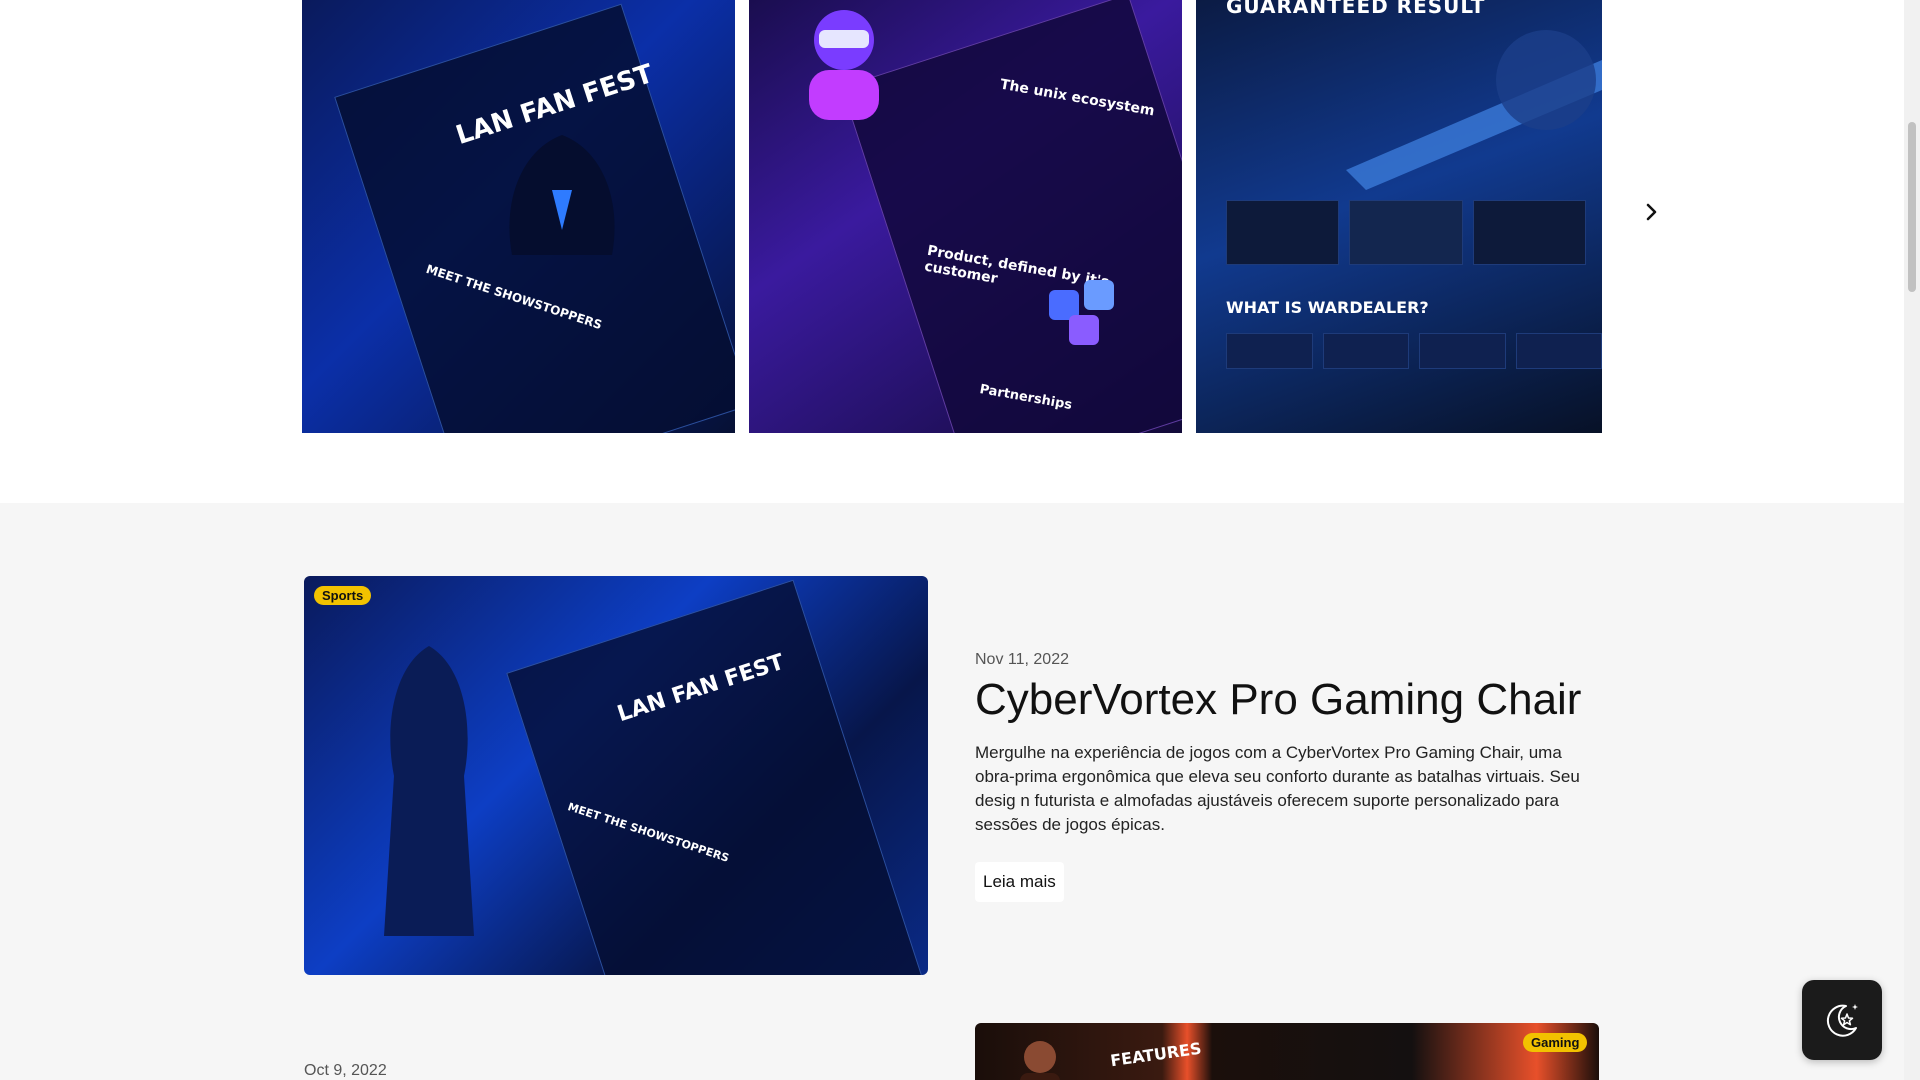 The height and width of the screenshot is (1080, 1920). Describe the element at coordinates (1278, 700) in the screenshot. I see `post-title: CyberVortex Pro Gaming Chair` at that location.